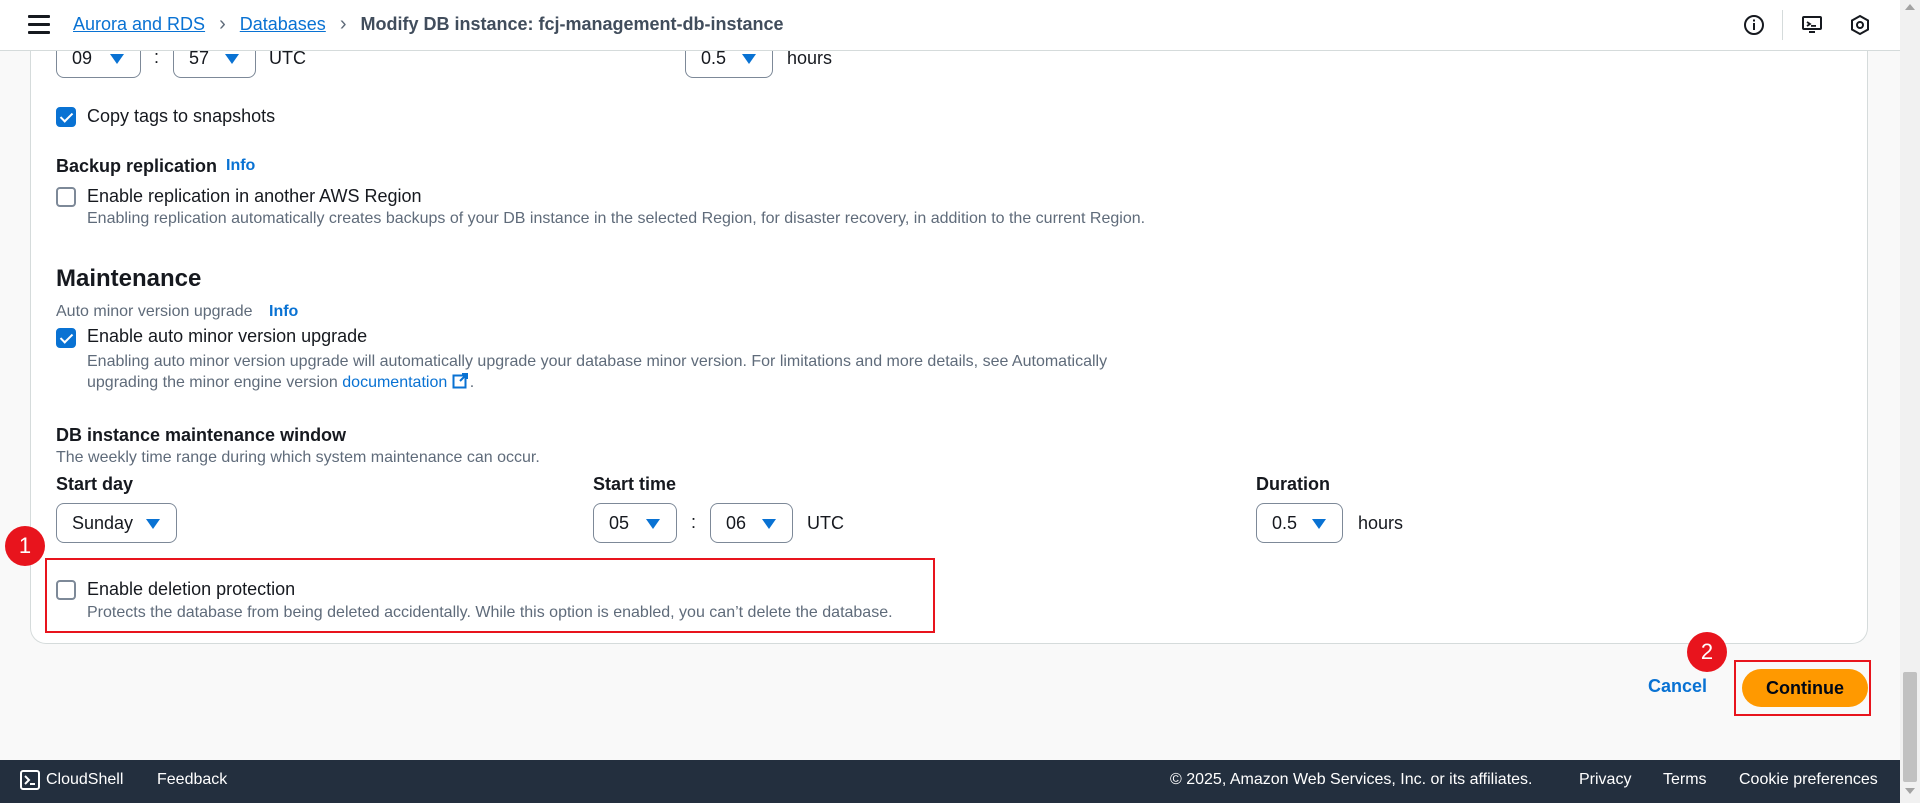 The height and width of the screenshot is (803, 1920). Describe the element at coordinates (25, 546) in the screenshot. I see `step-badge-1: 1` at that location.